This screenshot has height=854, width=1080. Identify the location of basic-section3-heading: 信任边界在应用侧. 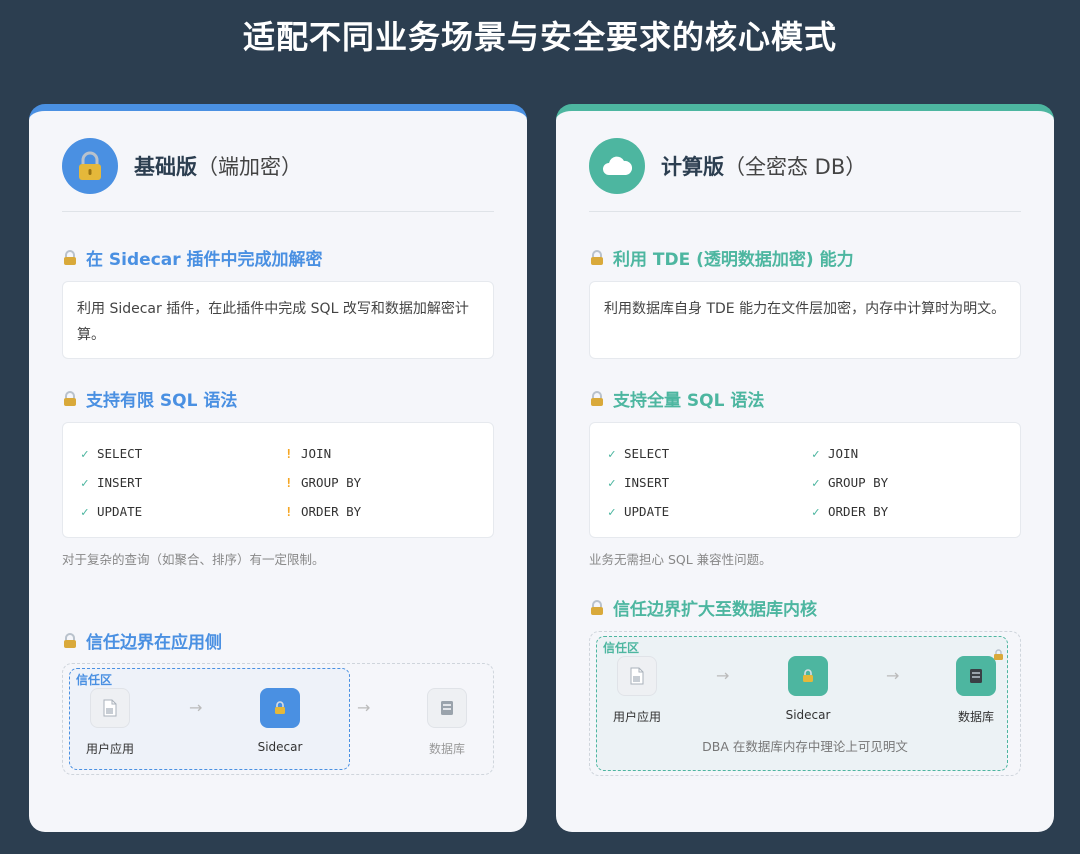
(142, 640).